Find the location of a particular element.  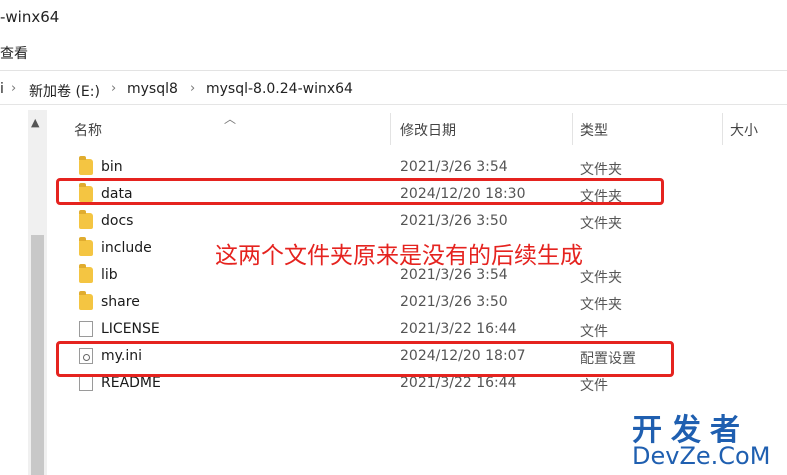

column-header-size: 大小 is located at coordinates (744, 130).